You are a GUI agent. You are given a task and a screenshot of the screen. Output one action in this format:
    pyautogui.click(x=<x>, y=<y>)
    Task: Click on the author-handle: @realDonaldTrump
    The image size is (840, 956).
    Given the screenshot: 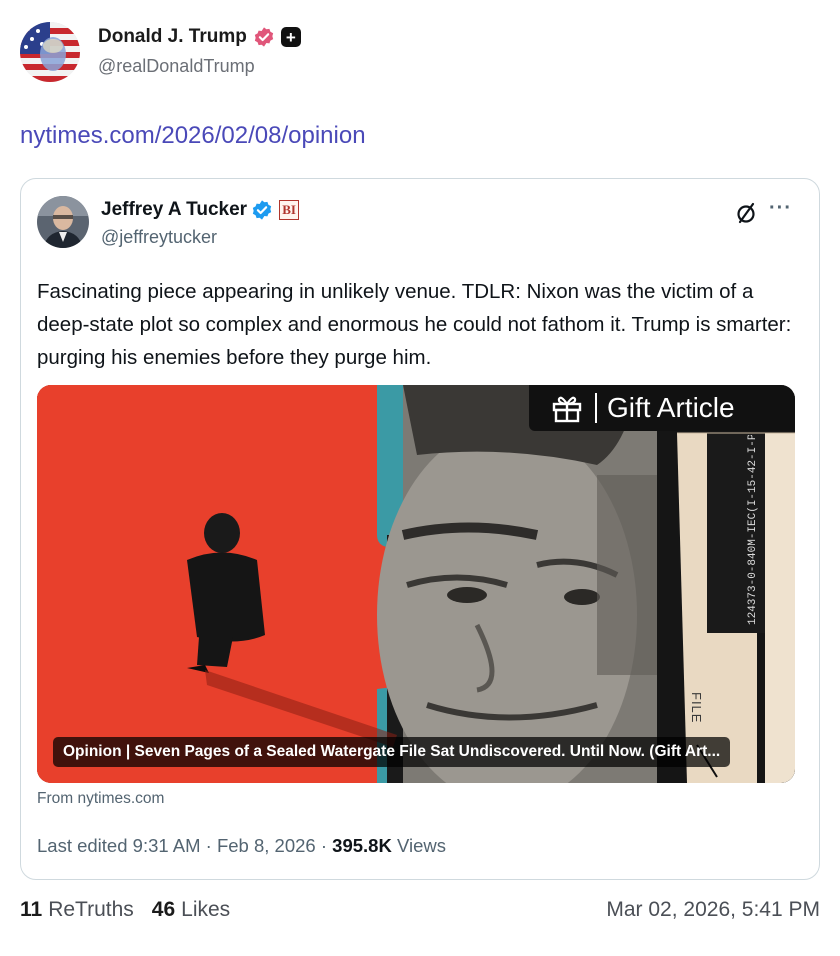 What is the action you would take?
    pyautogui.click(x=199, y=66)
    